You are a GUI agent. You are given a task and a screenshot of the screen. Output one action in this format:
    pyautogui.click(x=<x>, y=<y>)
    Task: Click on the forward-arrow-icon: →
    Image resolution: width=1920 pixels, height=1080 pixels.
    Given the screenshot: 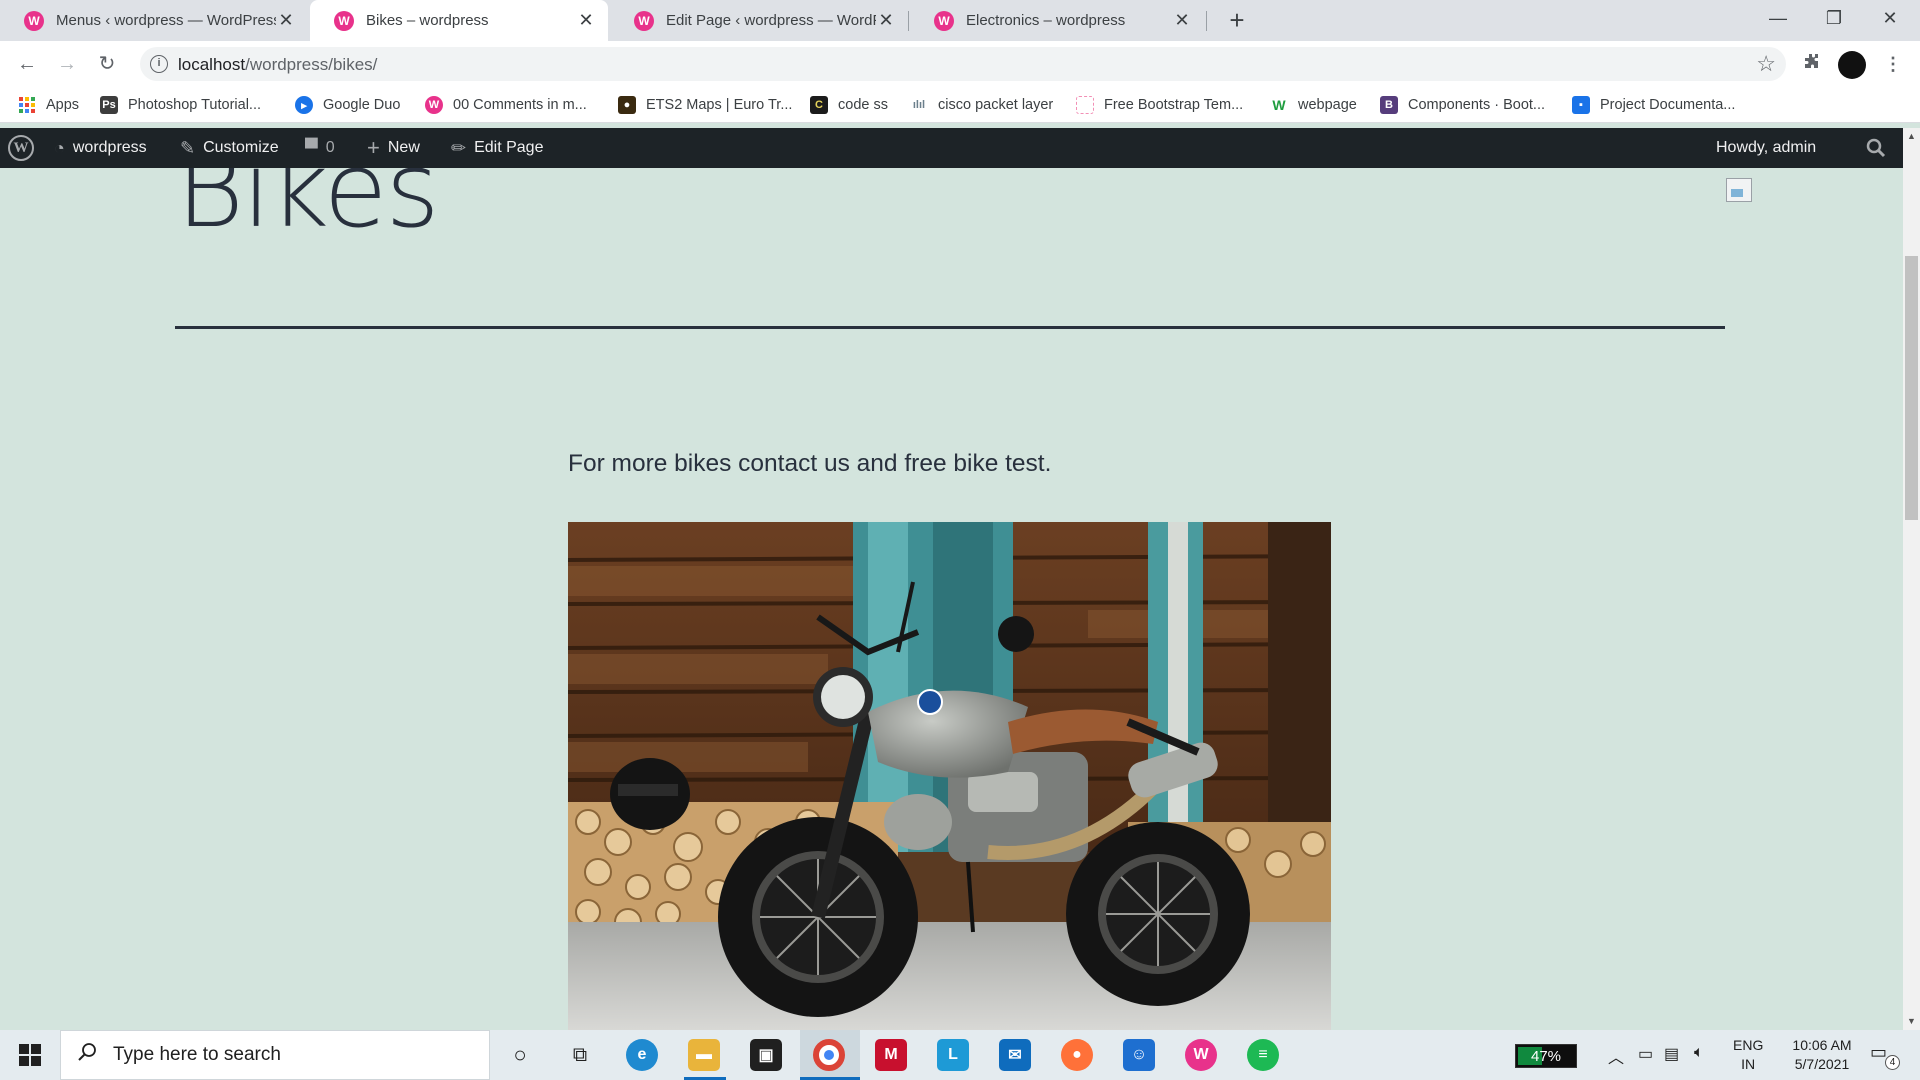 What is the action you would take?
    pyautogui.click(x=67, y=64)
    